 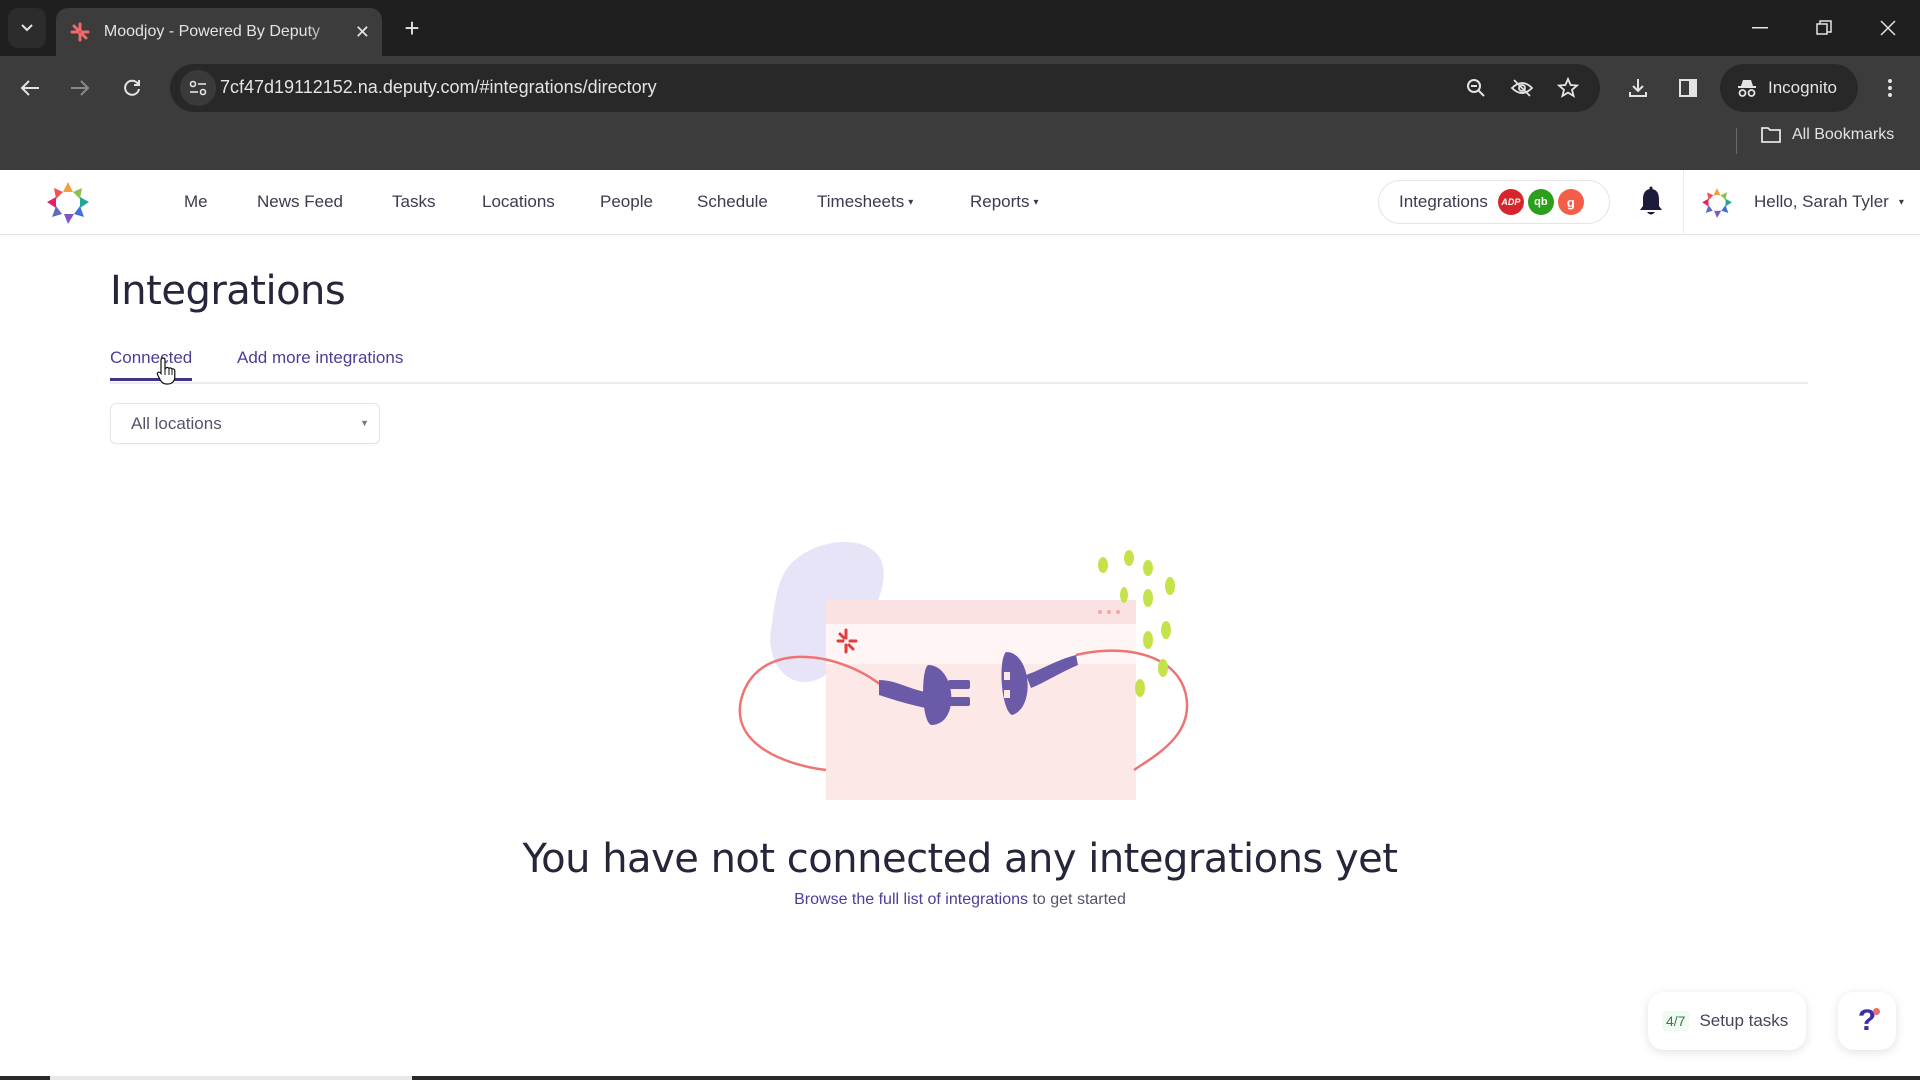 I want to click on forward-button, so click(x=80, y=88).